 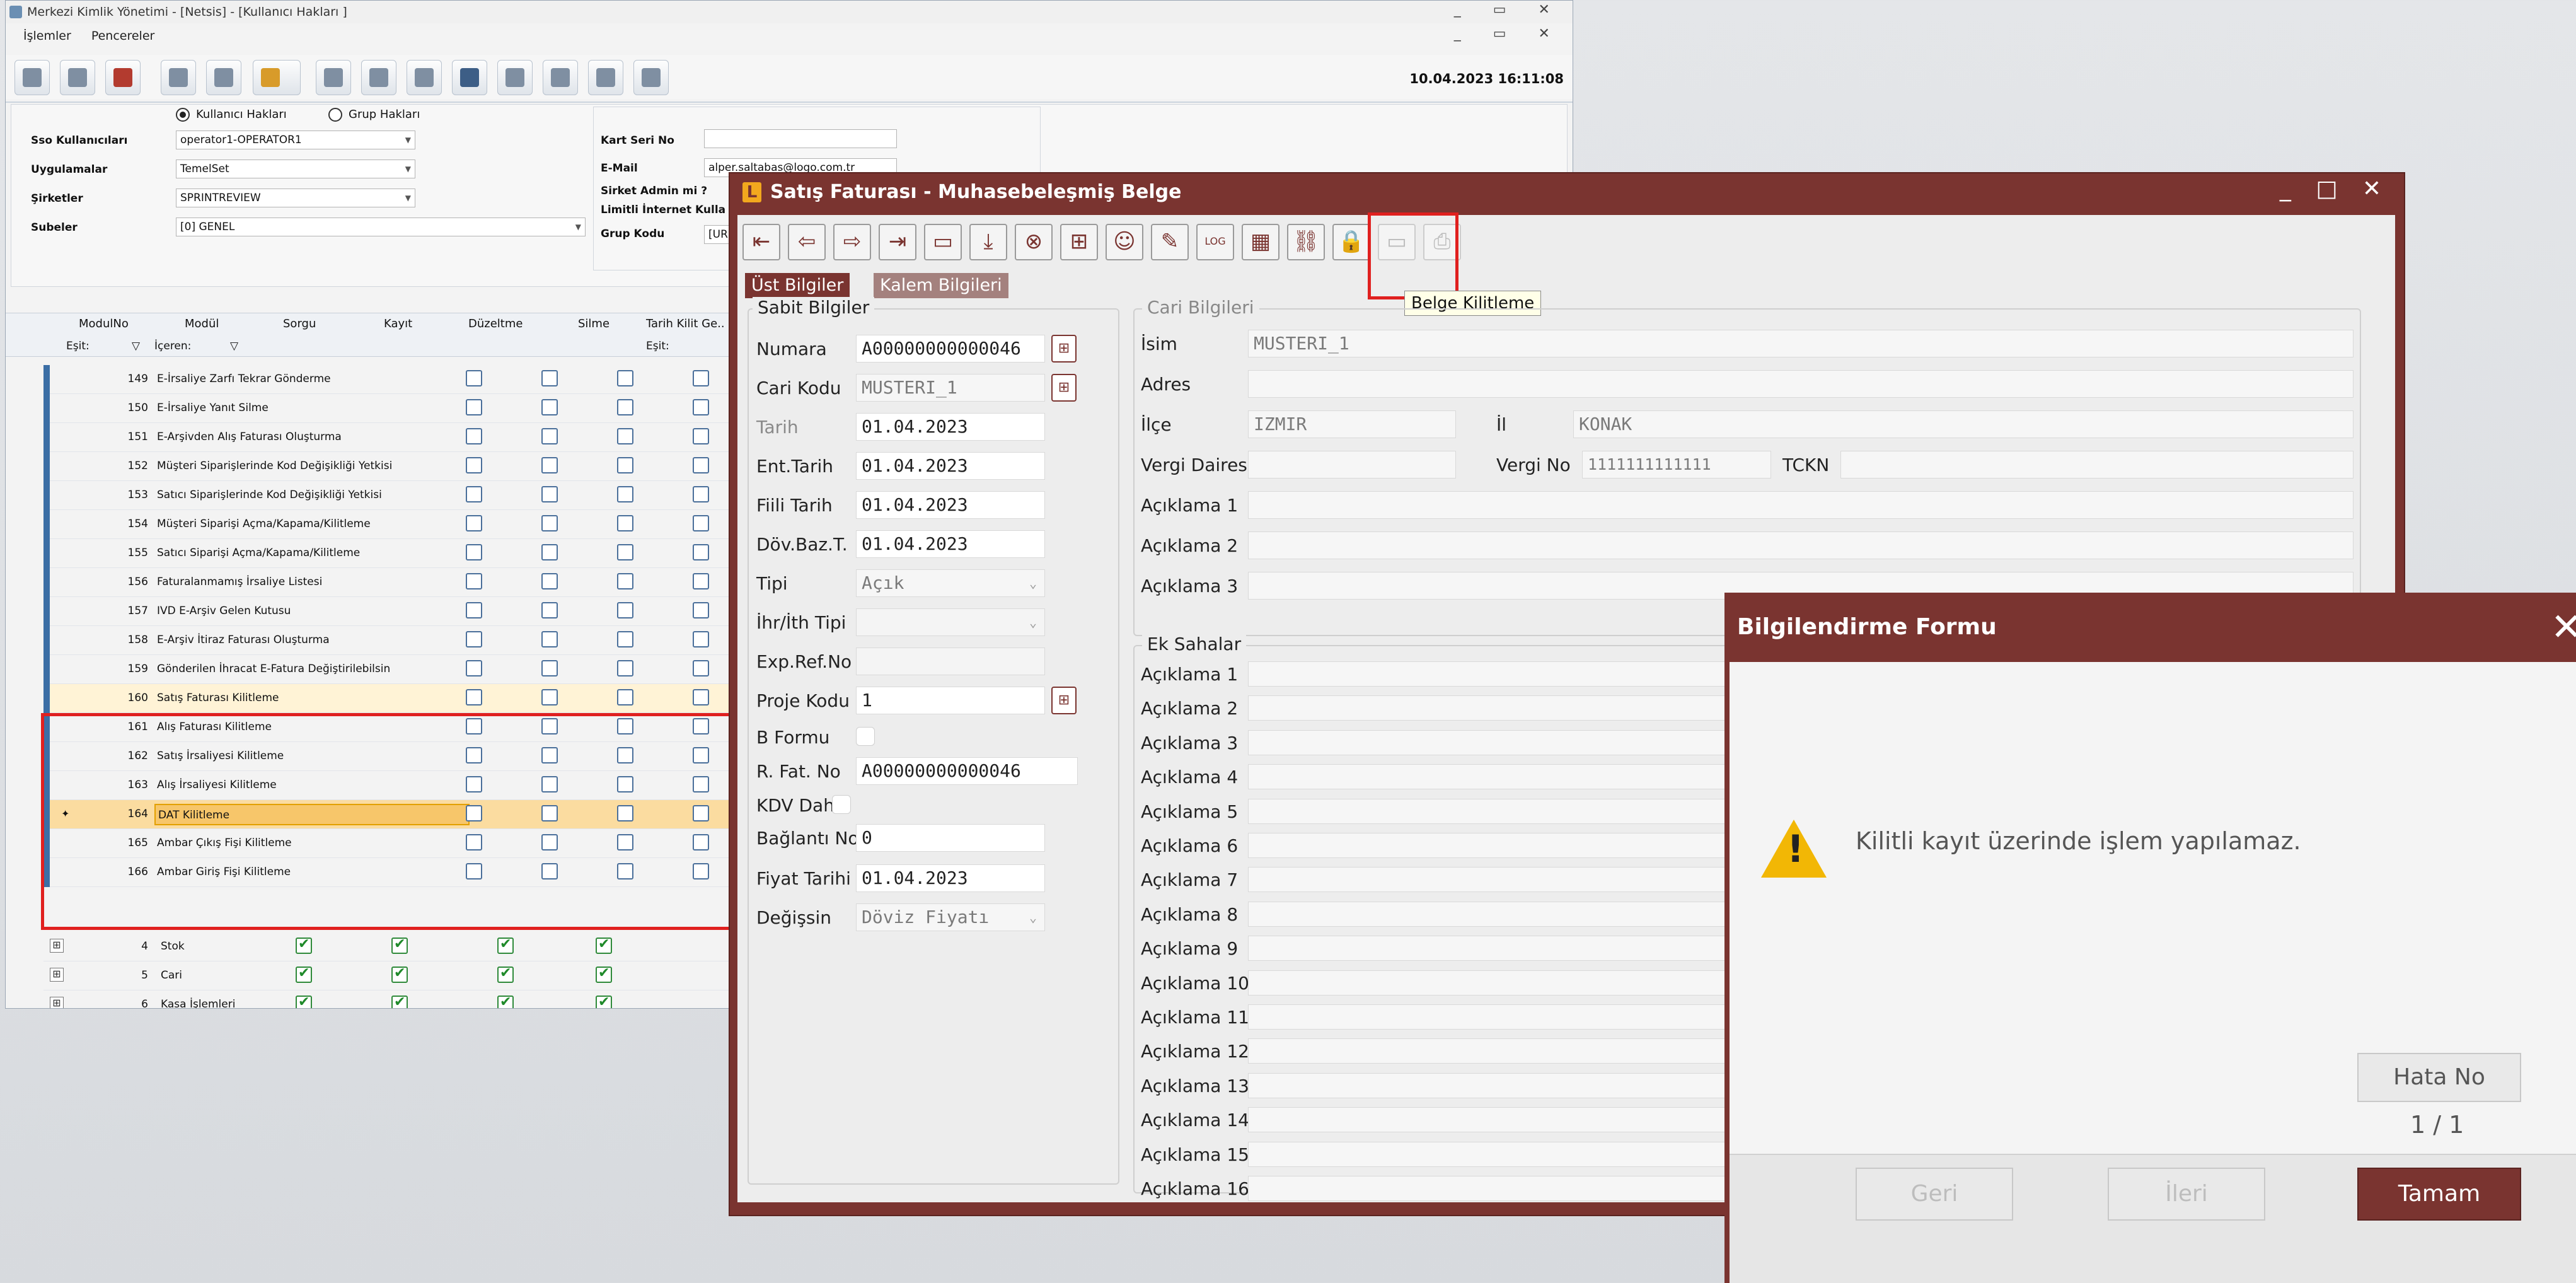 I want to click on window-controls: _ □ ✕, so click(x=2335, y=189).